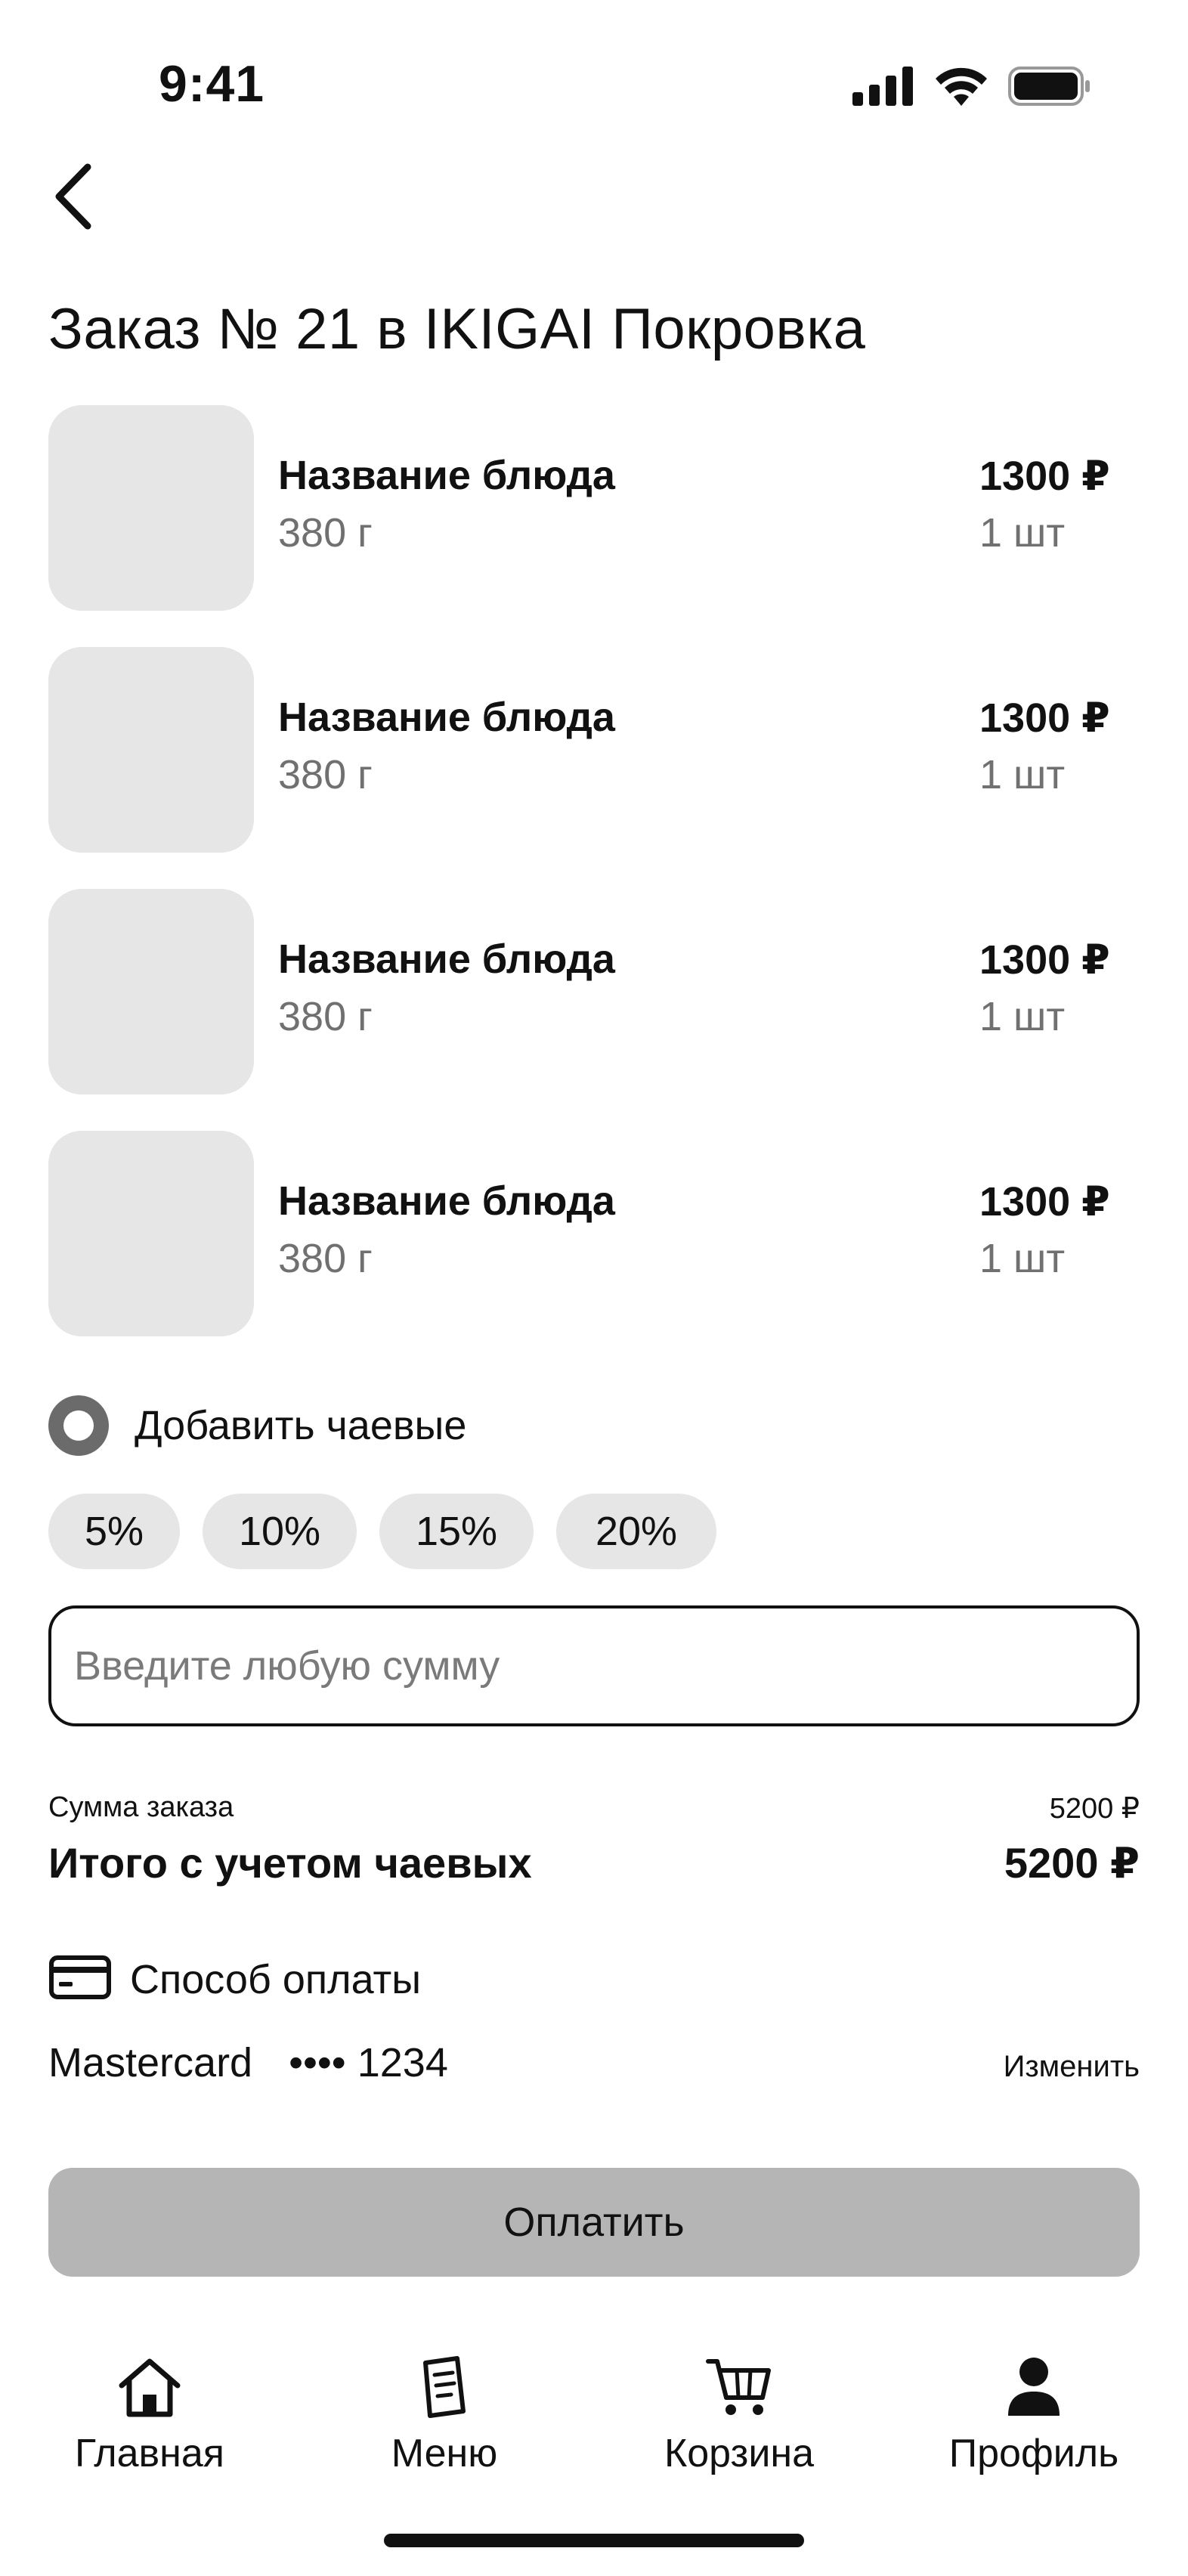 The height and width of the screenshot is (2576, 1188). I want to click on tab-menu: Меню, so click(444, 2412).